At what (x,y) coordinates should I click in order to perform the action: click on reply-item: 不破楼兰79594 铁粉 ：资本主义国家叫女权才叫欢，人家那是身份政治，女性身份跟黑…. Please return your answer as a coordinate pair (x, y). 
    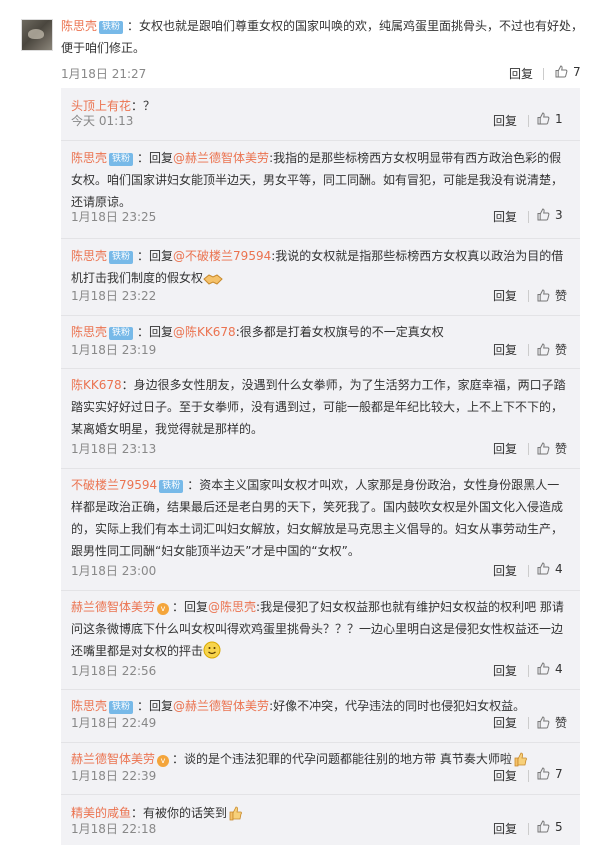
    Looking at the image, I should click on (321, 526).